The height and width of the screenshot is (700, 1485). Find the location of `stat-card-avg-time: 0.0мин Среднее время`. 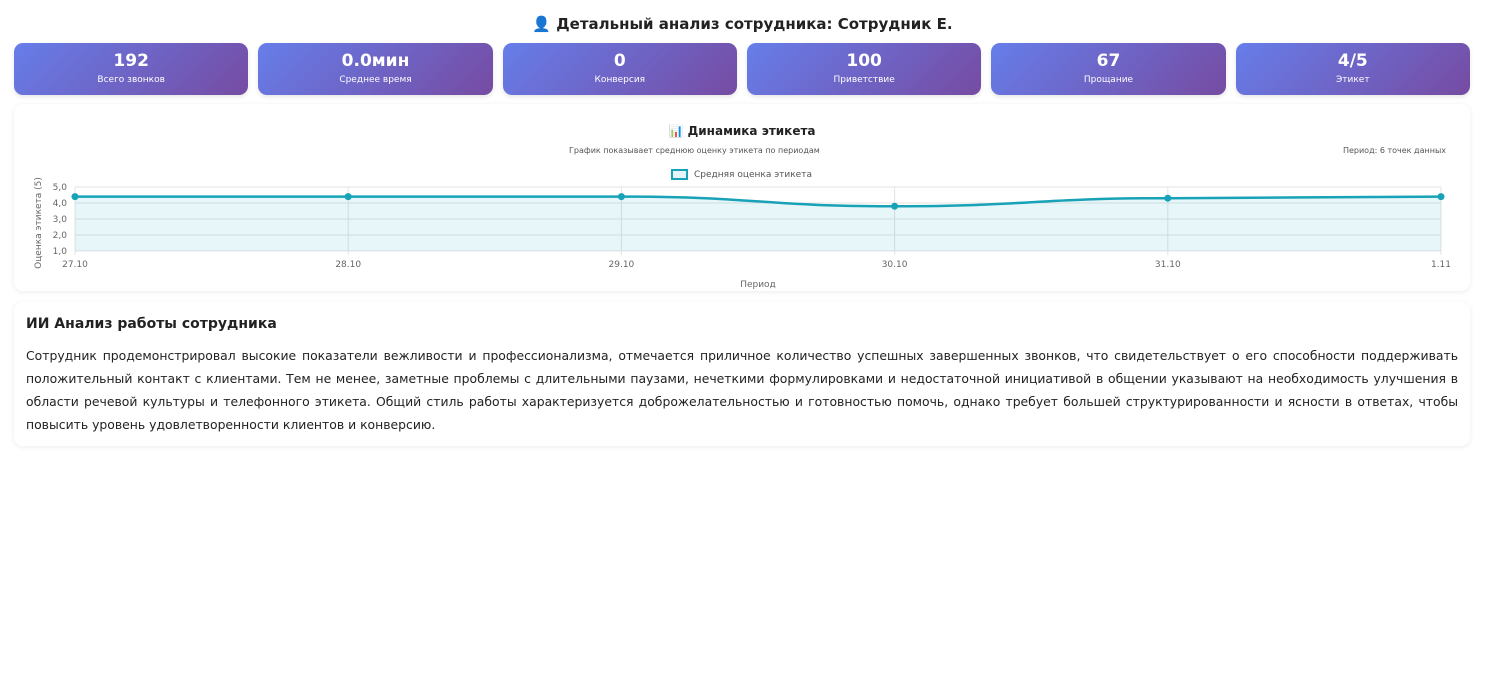

stat-card-avg-time: 0.0мин Среднее время is located at coordinates (375, 69).